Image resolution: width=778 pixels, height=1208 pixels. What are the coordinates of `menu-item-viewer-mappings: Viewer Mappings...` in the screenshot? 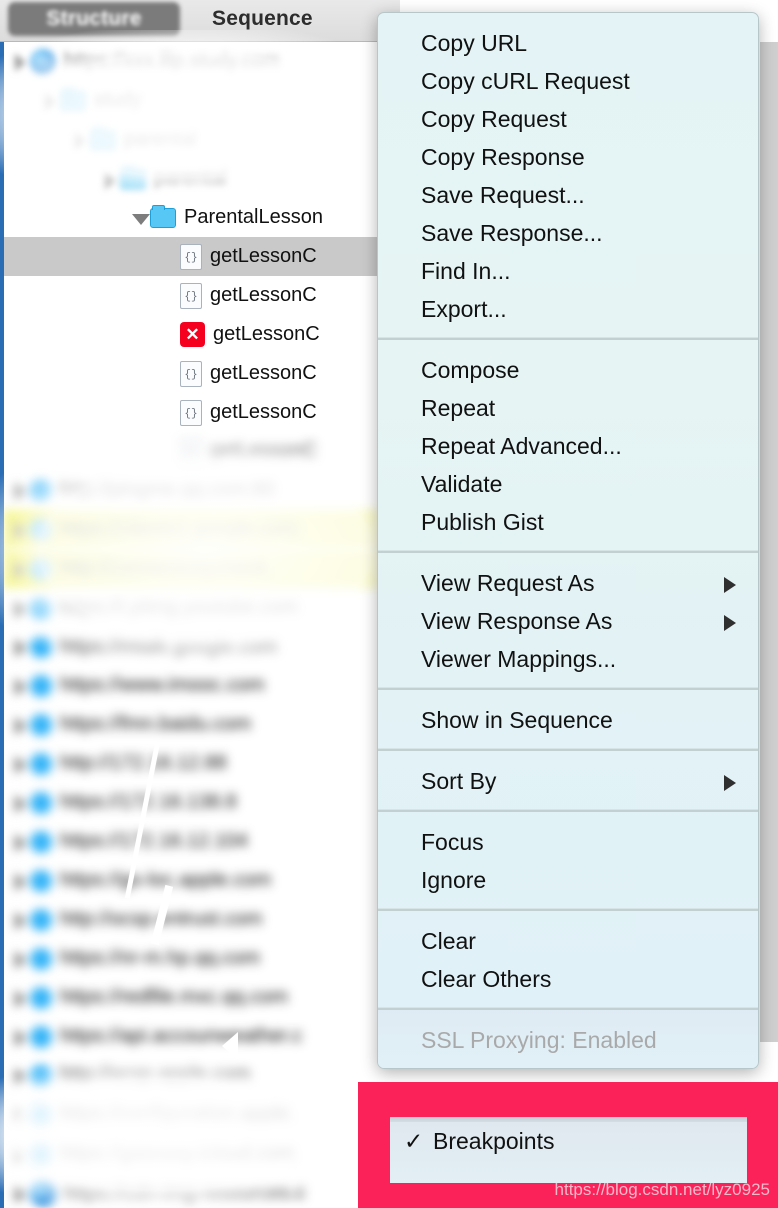 It's located at (568, 659).